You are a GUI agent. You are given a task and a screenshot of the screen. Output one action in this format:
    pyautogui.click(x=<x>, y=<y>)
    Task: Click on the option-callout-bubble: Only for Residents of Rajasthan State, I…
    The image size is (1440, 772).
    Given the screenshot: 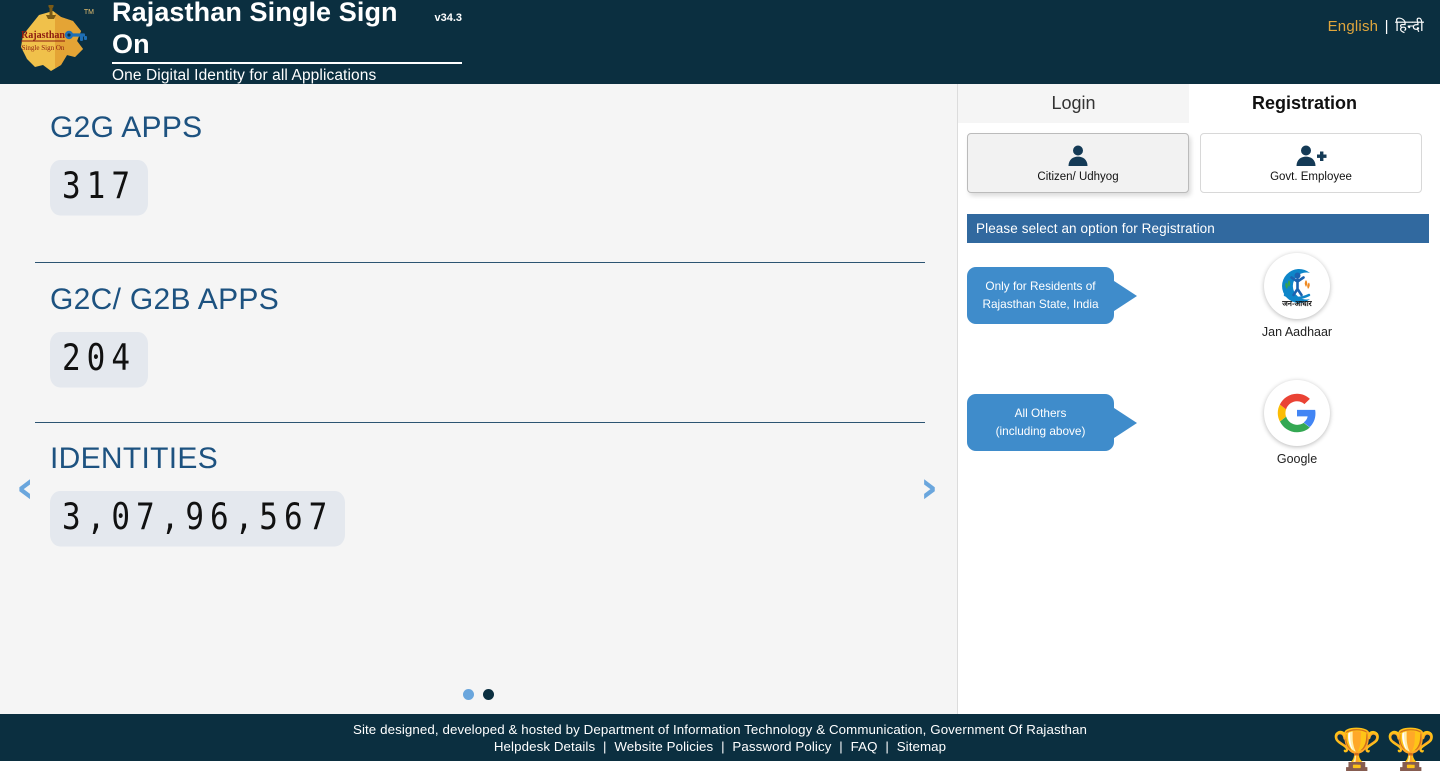 What is the action you would take?
    pyautogui.click(x=1040, y=295)
    